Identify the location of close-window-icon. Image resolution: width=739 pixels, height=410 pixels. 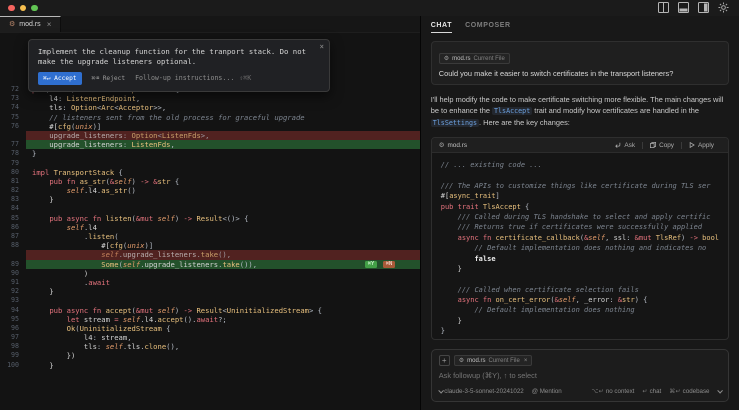
(11, 8).